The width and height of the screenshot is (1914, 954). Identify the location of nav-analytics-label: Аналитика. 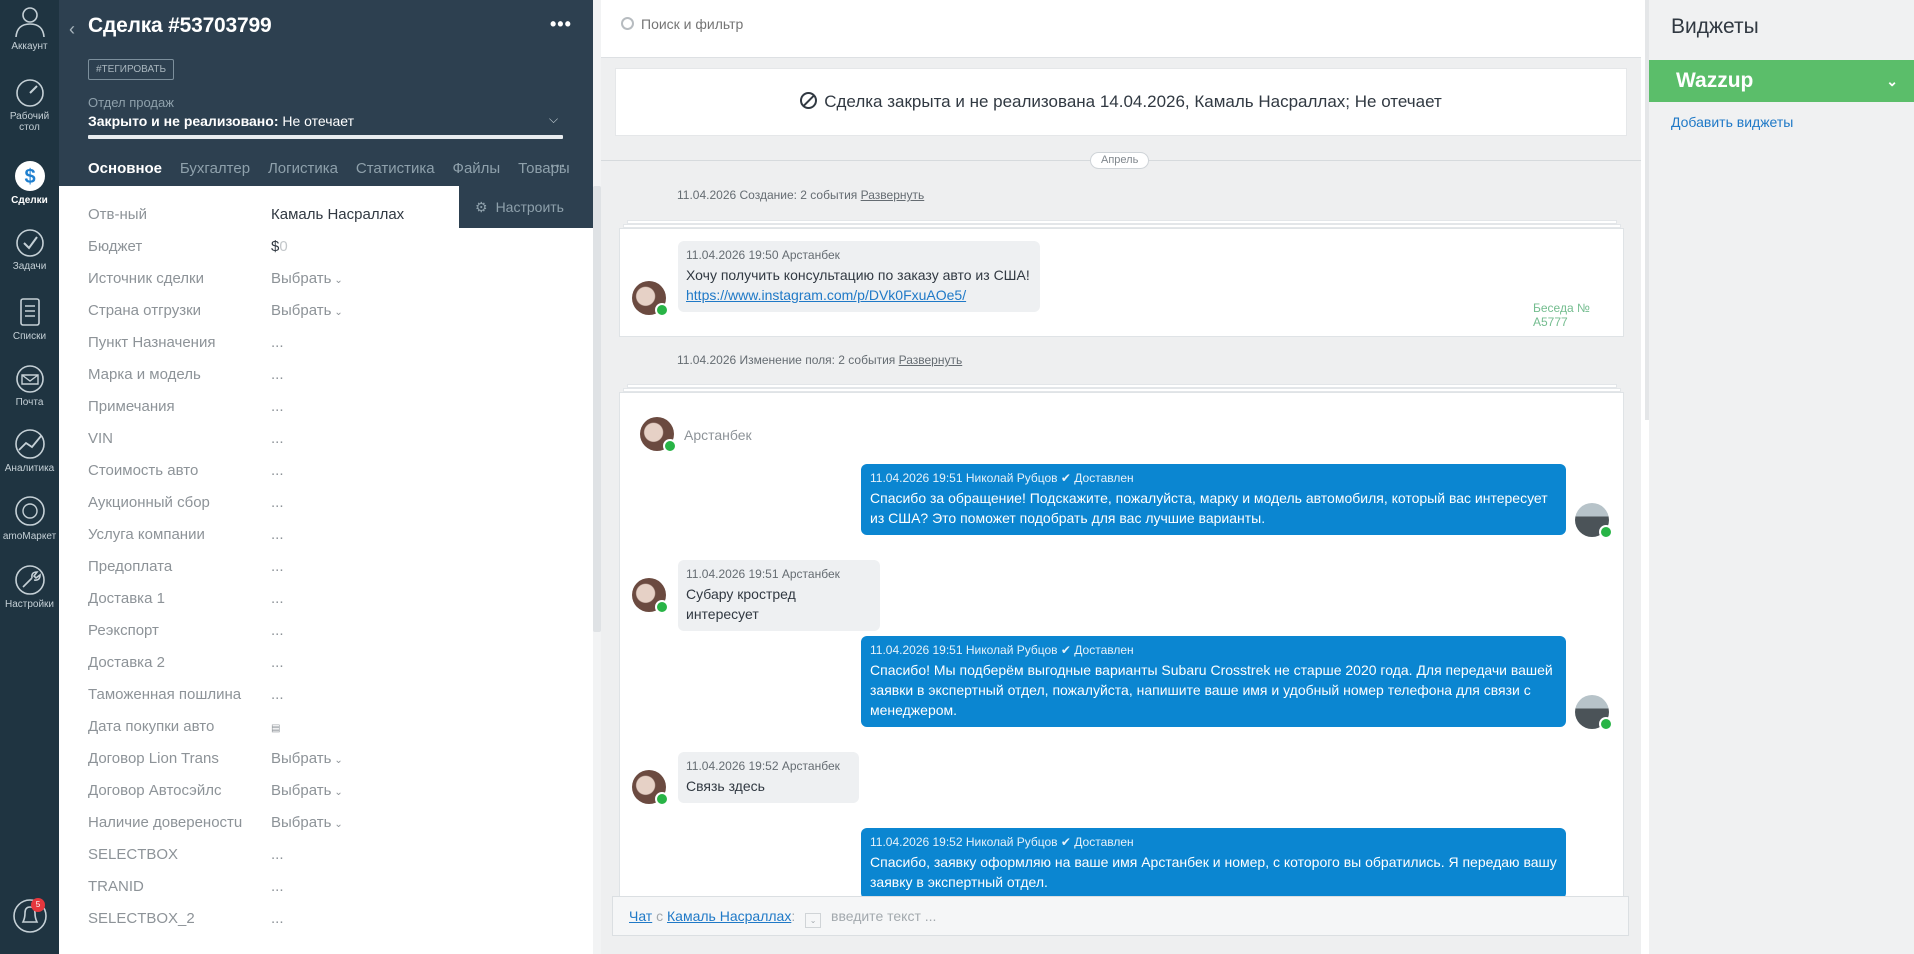
(29, 468).